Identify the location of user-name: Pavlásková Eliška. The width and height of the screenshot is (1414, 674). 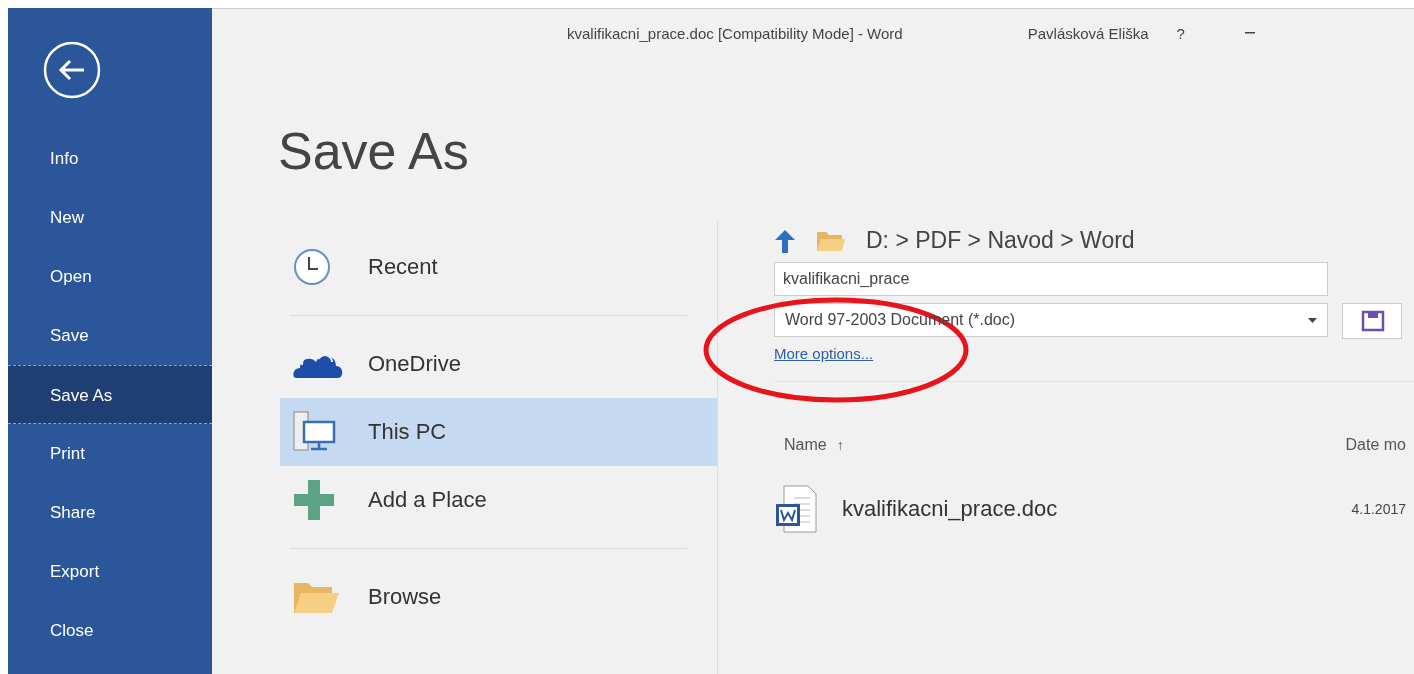
(1088, 33).